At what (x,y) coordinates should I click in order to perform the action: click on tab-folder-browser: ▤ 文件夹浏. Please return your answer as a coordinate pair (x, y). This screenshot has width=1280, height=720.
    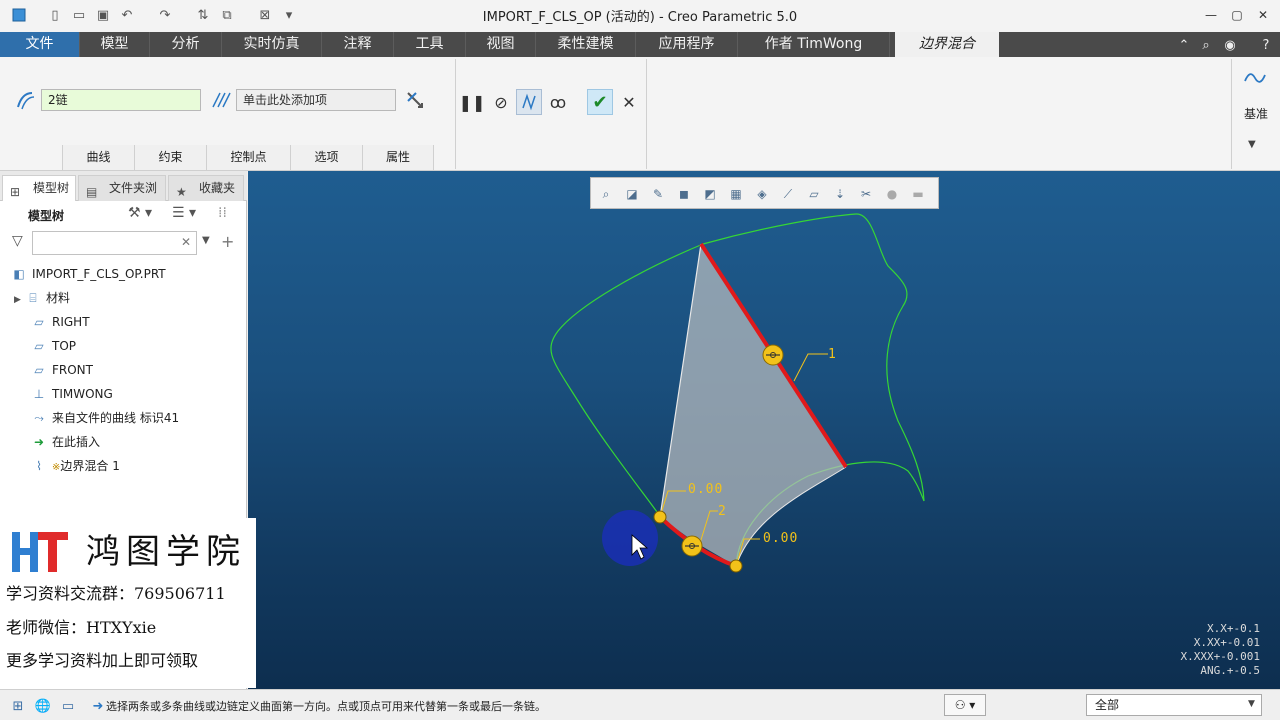
    Looking at the image, I should click on (122, 188).